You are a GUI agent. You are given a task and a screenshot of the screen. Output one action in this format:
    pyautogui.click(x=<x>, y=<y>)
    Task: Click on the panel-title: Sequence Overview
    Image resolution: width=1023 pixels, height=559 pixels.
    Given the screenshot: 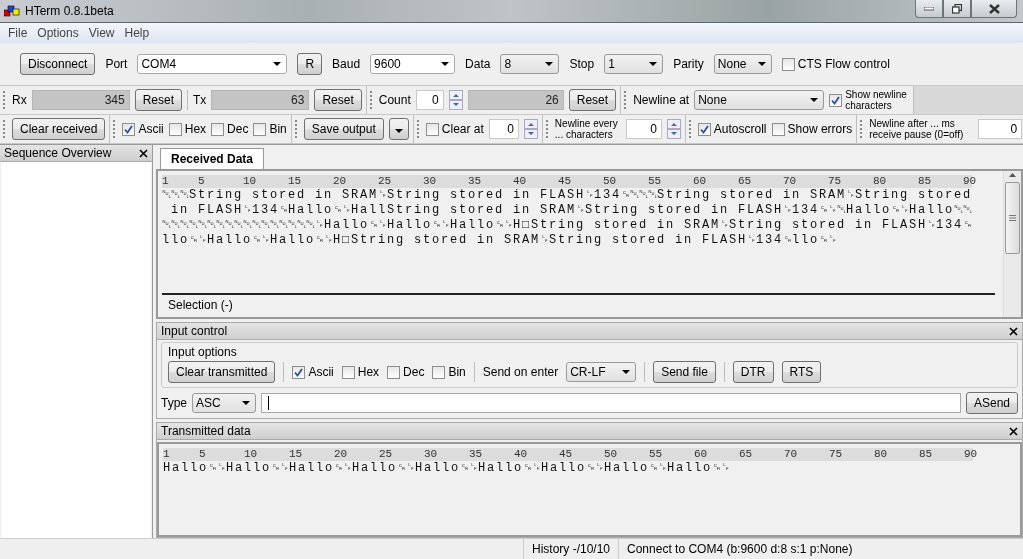 What is the action you would take?
    pyautogui.click(x=58, y=153)
    